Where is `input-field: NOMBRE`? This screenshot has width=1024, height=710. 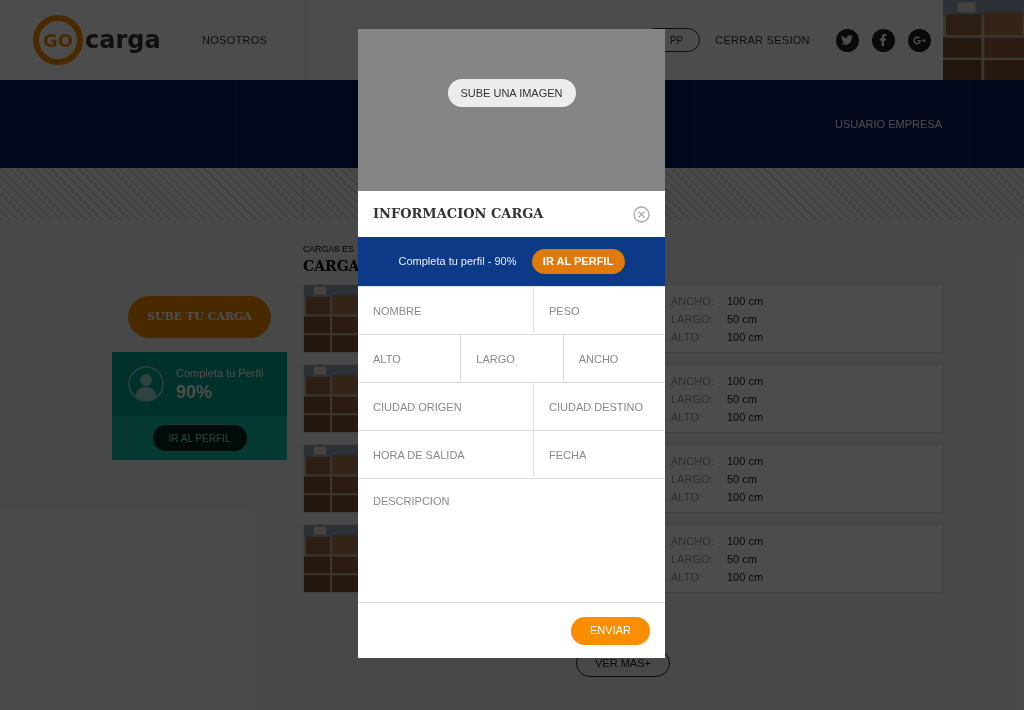
input-field: NOMBRE is located at coordinates (445, 310).